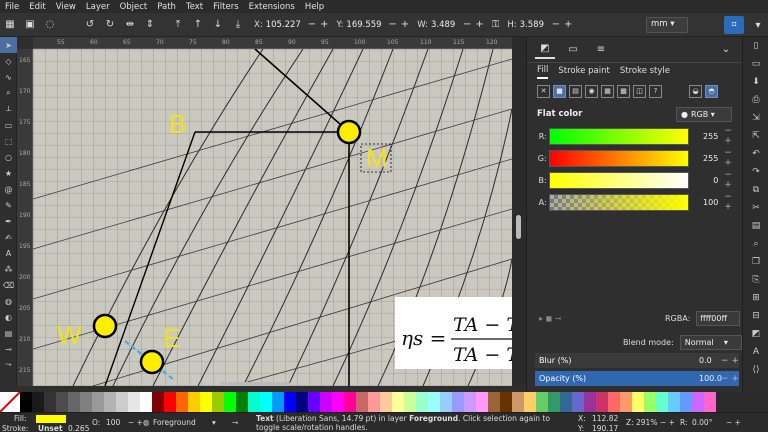 The width and height of the screenshot is (768, 432). I want to click on layer-lock-icon: ⊸, so click(235, 422).